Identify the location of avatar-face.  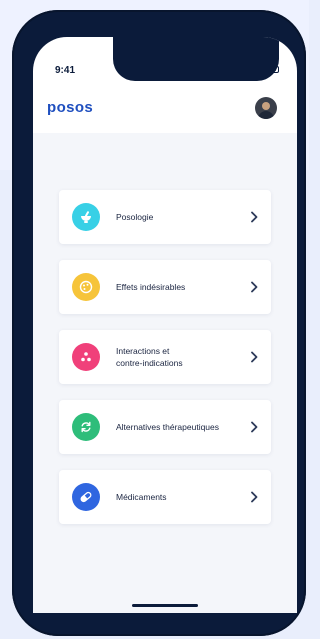
(266, 106).